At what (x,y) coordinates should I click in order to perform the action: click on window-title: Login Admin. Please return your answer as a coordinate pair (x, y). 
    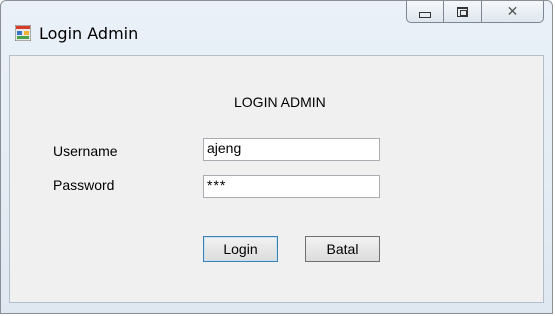
    Looking at the image, I should click on (89, 33).